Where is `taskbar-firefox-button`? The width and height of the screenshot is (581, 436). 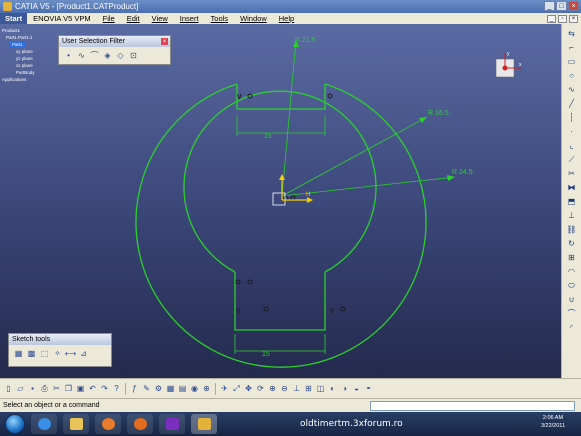 taskbar-firefox-button is located at coordinates (140, 424).